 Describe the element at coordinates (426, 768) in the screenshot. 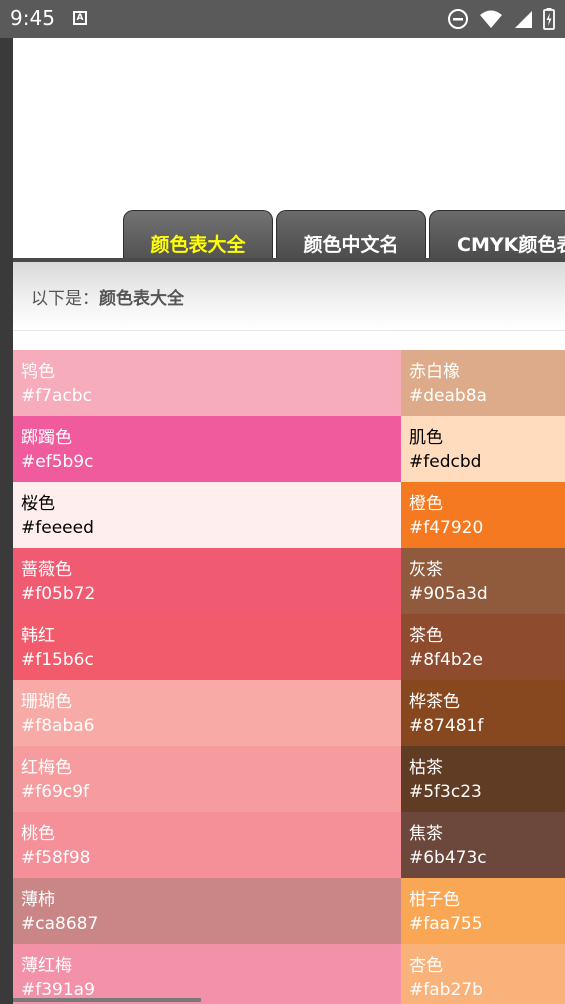

I see `color-name: 枯茶` at that location.